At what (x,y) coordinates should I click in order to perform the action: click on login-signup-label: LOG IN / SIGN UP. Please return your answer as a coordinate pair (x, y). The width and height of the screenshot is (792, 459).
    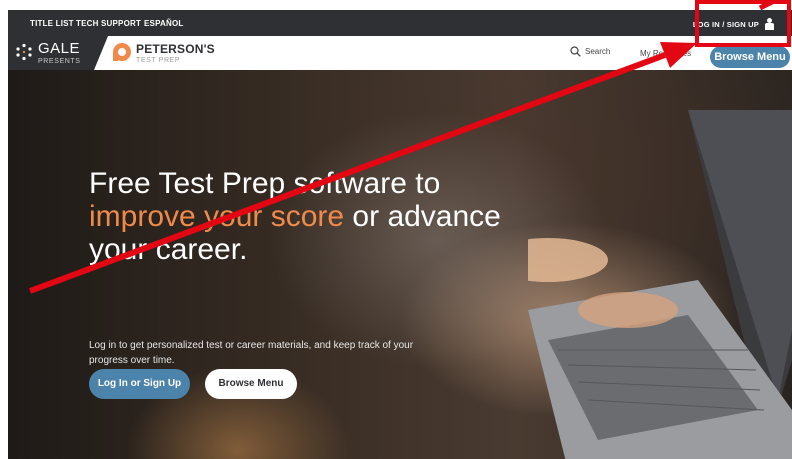
    Looking at the image, I should click on (725, 24).